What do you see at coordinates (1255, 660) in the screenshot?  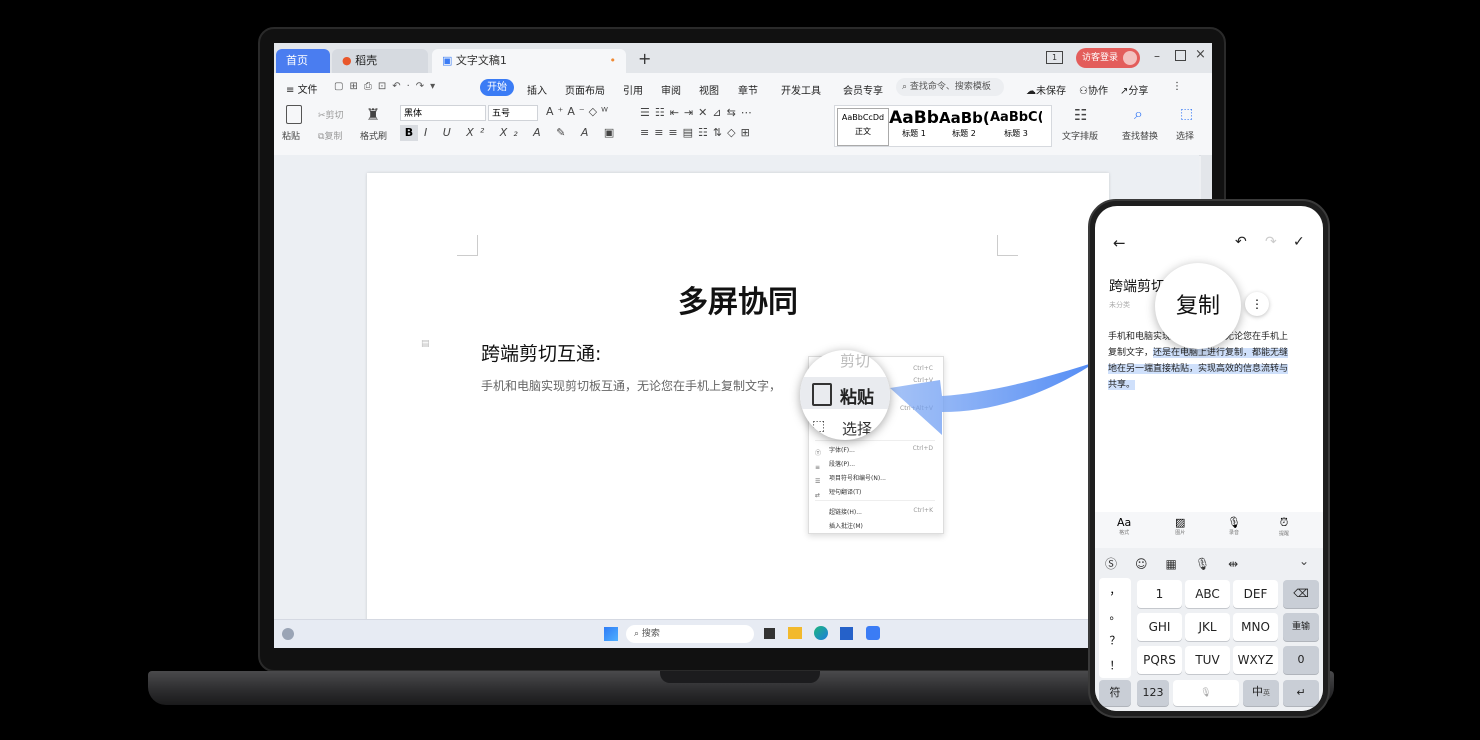 I see `key-wxyz: WXYZ` at bounding box center [1255, 660].